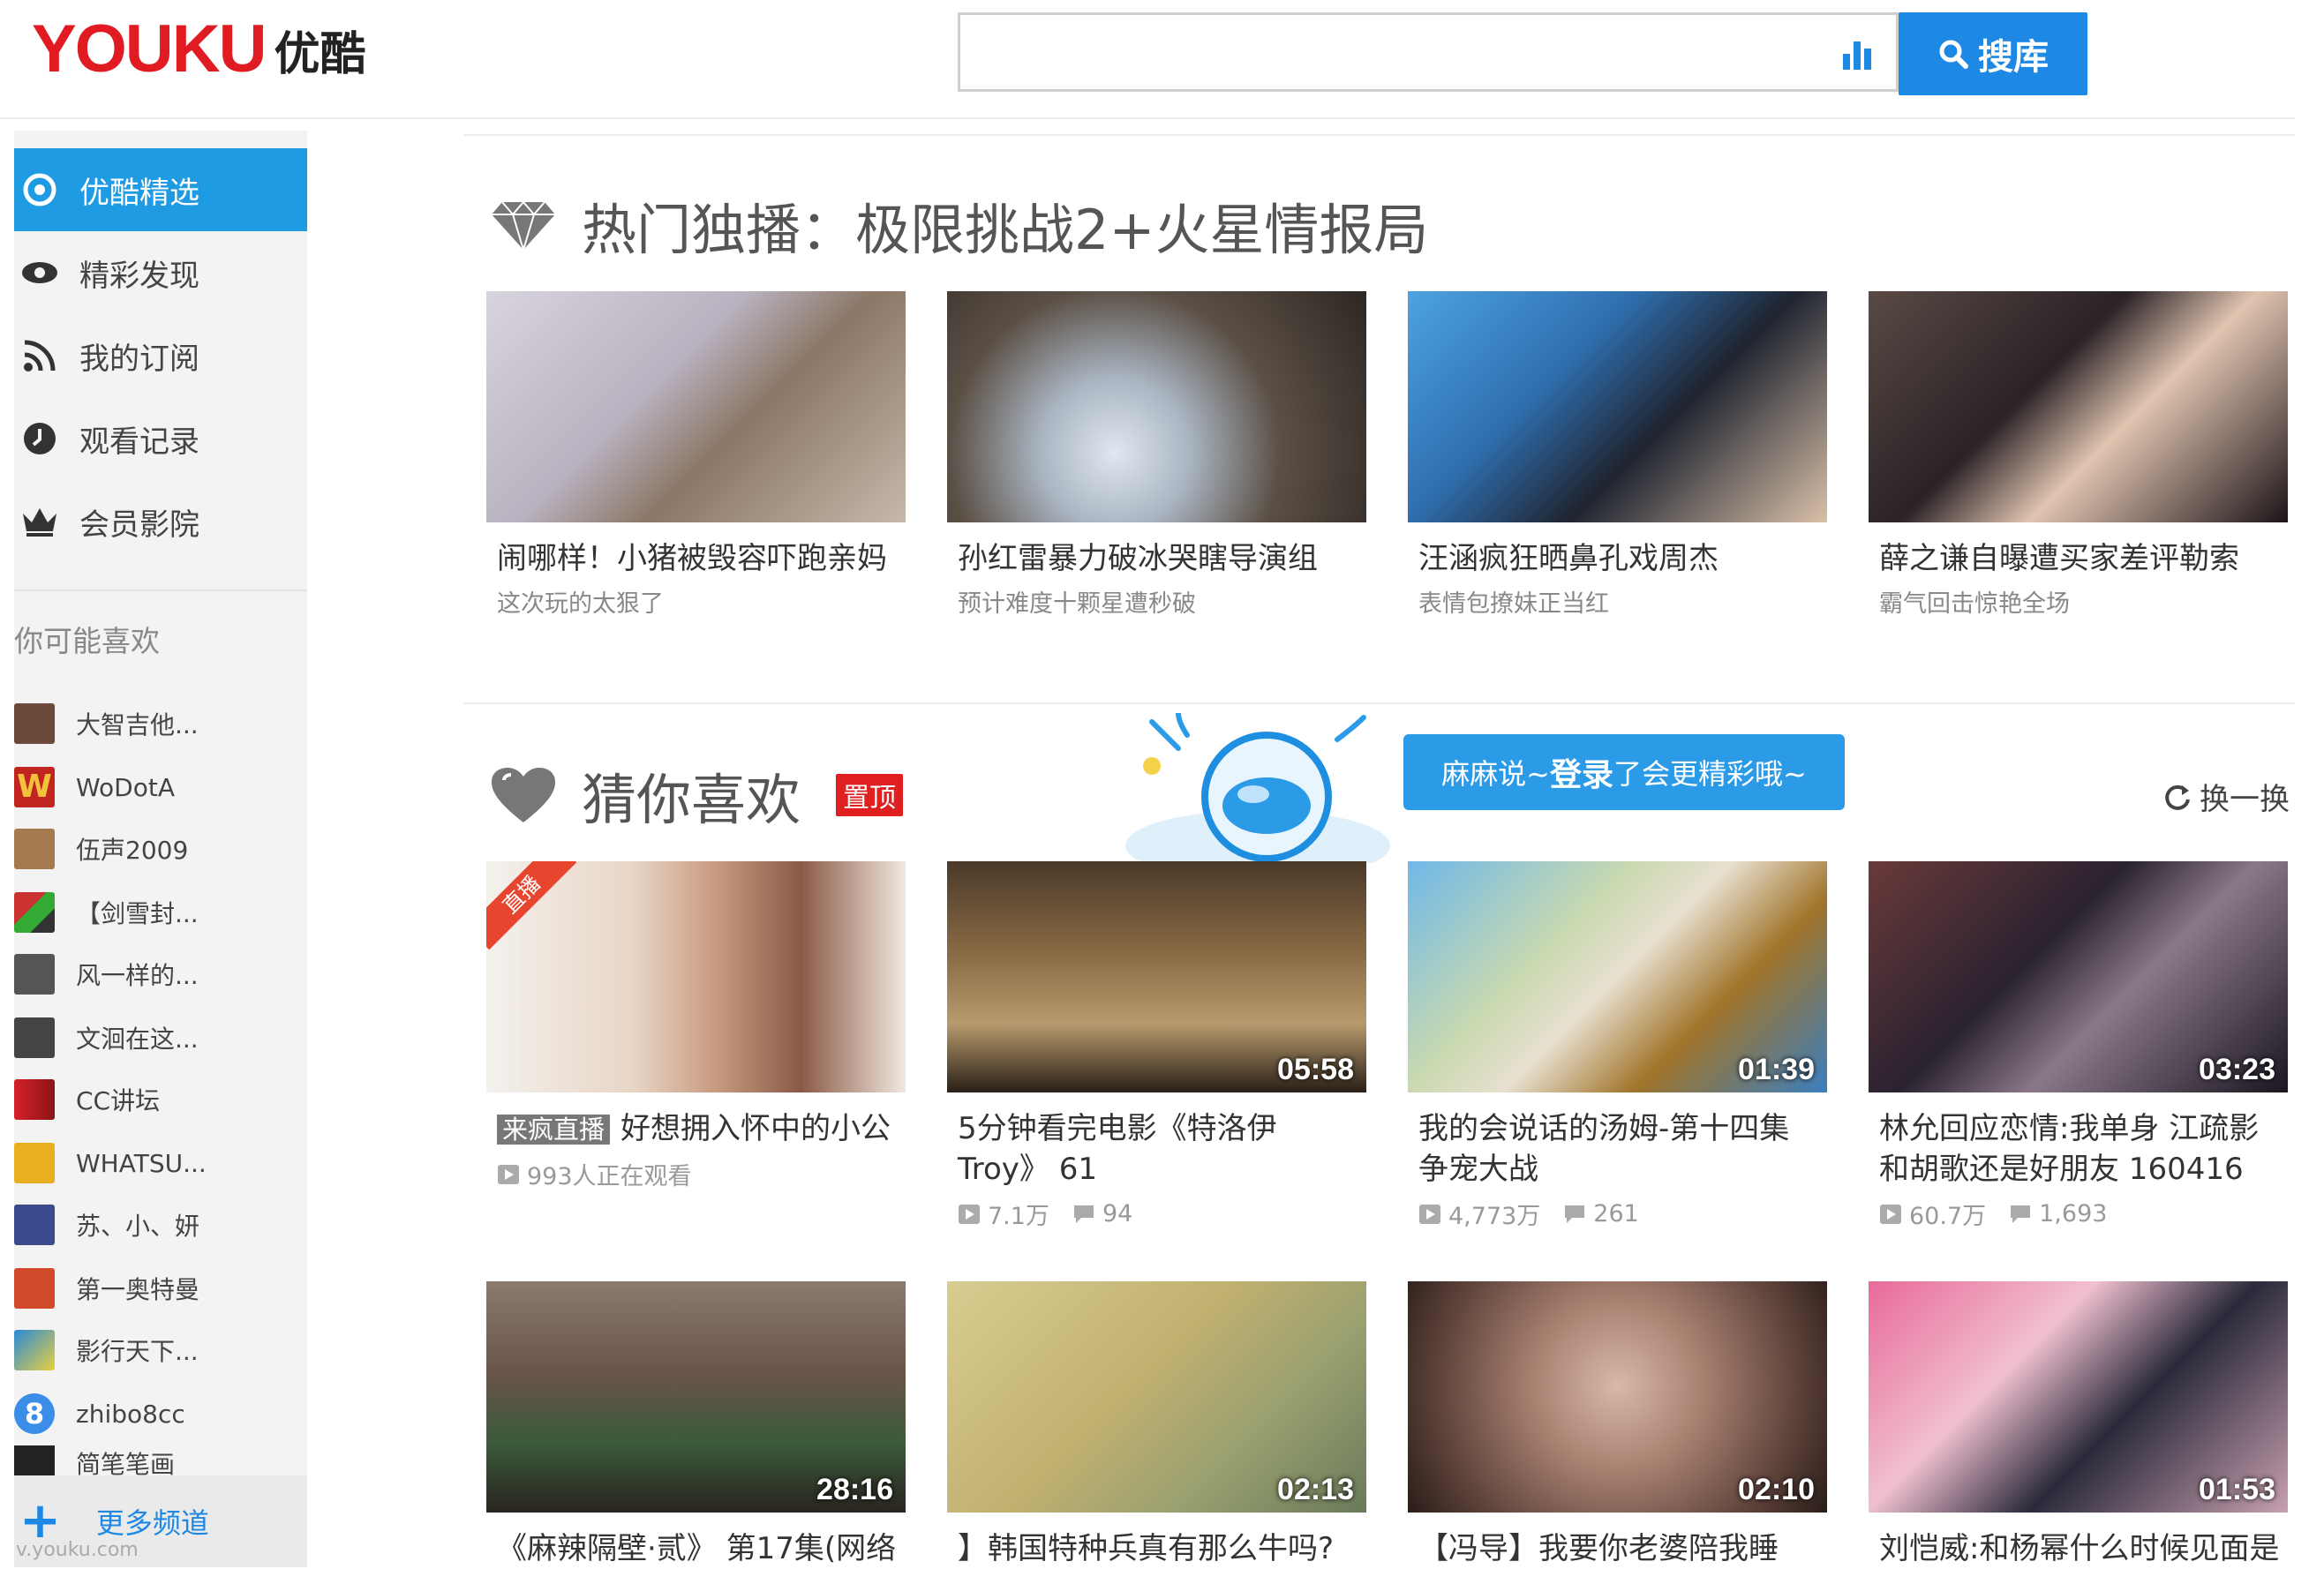 The image size is (2324, 1569). I want to click on video-card: 02:13 】韩国特种兵真有那么牛吗?, so click(1156, 1425).